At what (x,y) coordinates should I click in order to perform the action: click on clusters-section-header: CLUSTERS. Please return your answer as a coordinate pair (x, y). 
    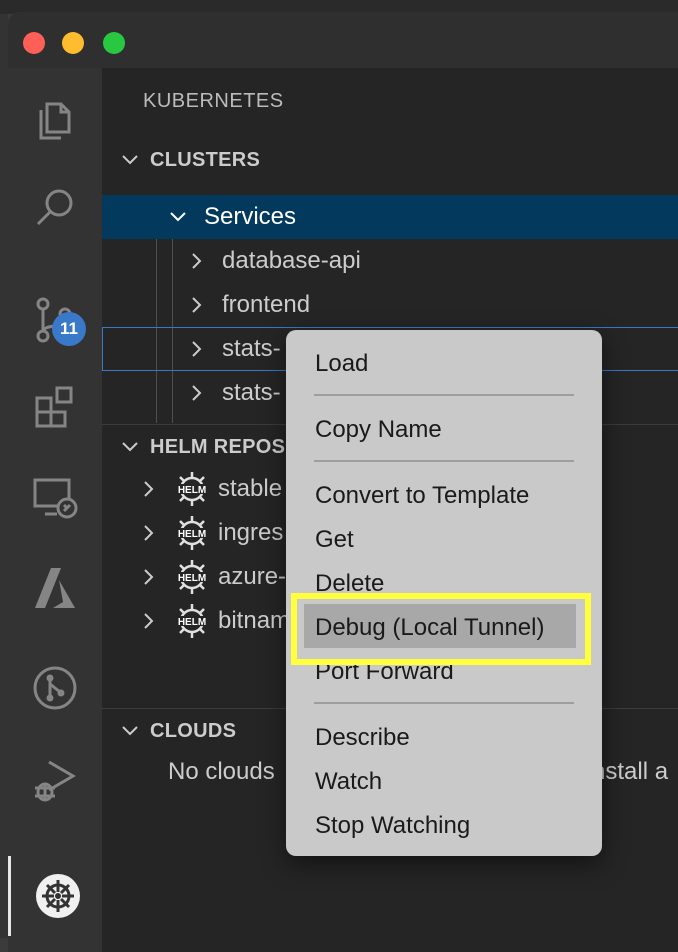
    Looking at the image, I should click on (390, 160).